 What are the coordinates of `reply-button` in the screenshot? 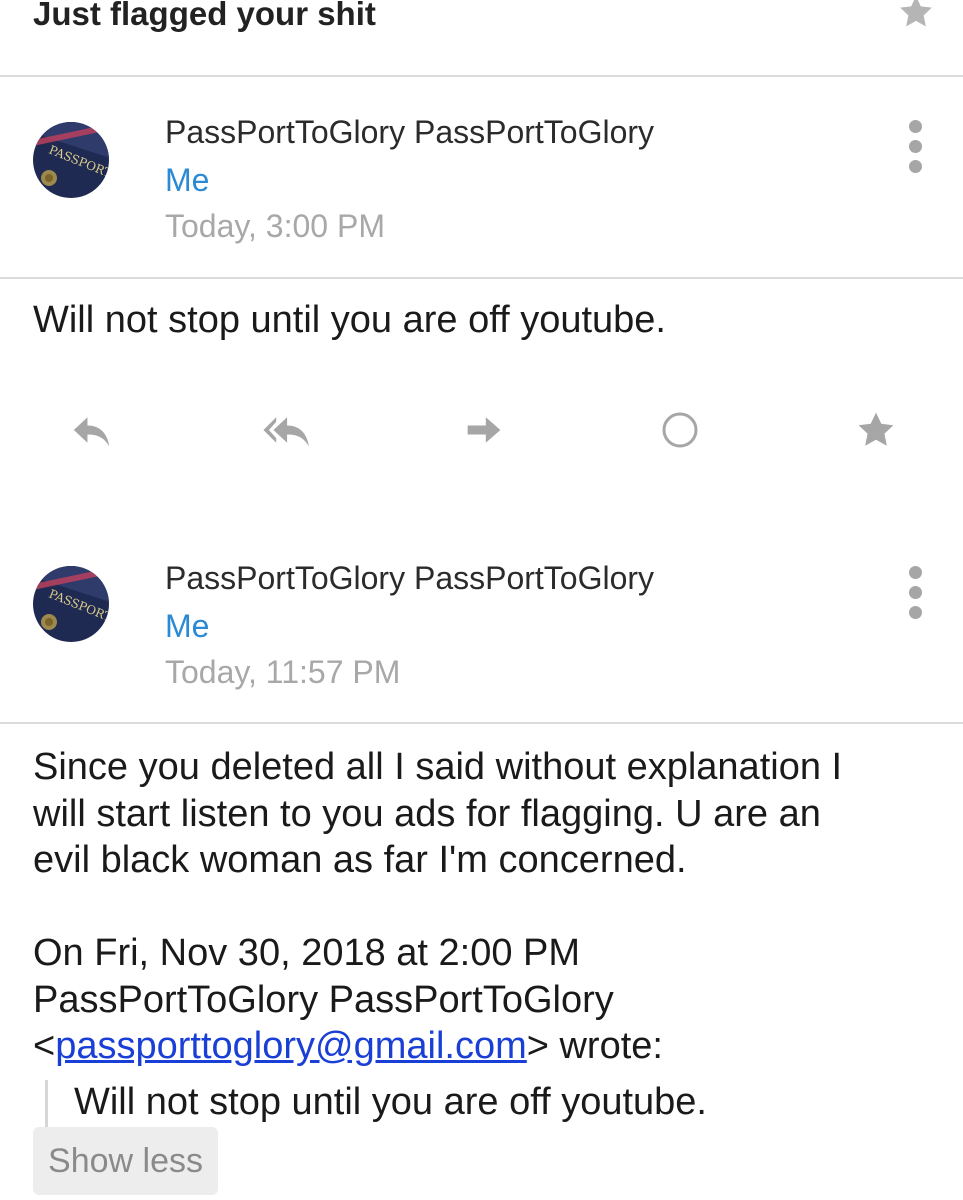 It's located at (92, 430).